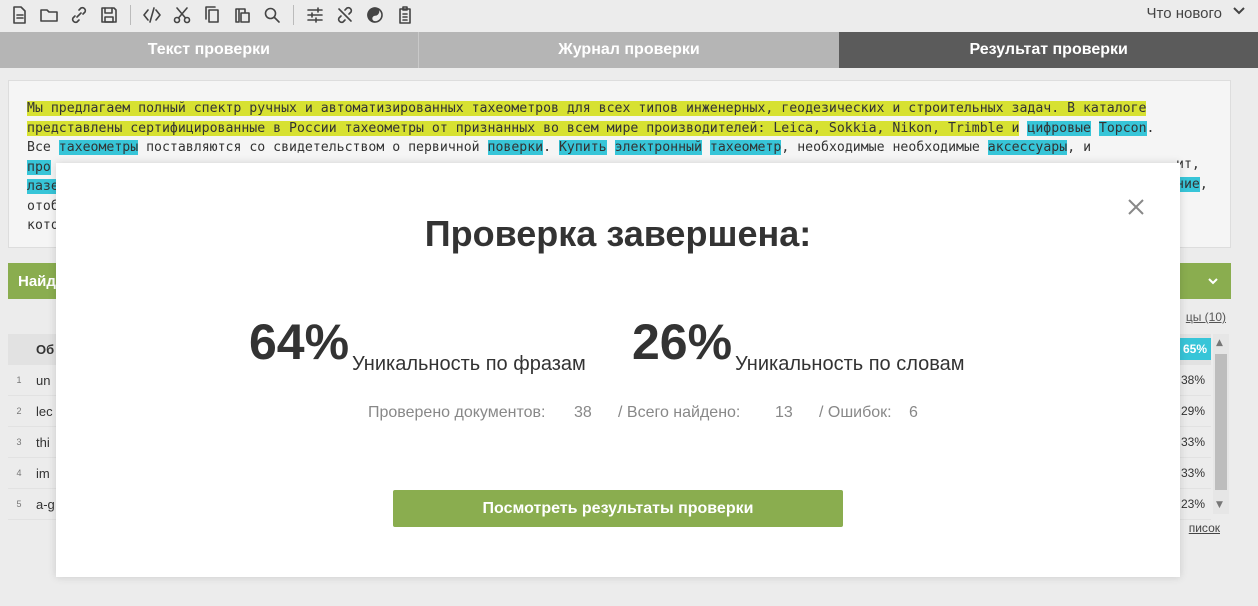 Image resolution: width=1258 pixels, height=606 pixels. Describe the element at coordinates (913, 412) in the screenshot. I see `errors-value: 6` at that location.